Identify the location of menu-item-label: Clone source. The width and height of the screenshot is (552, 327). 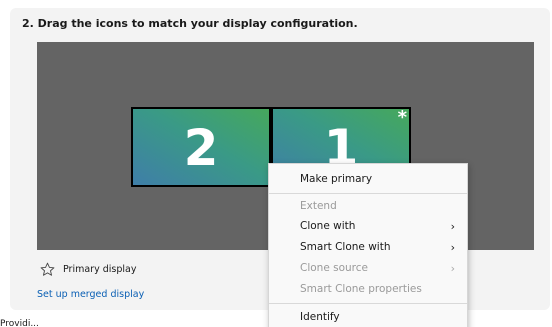
(334, 268).